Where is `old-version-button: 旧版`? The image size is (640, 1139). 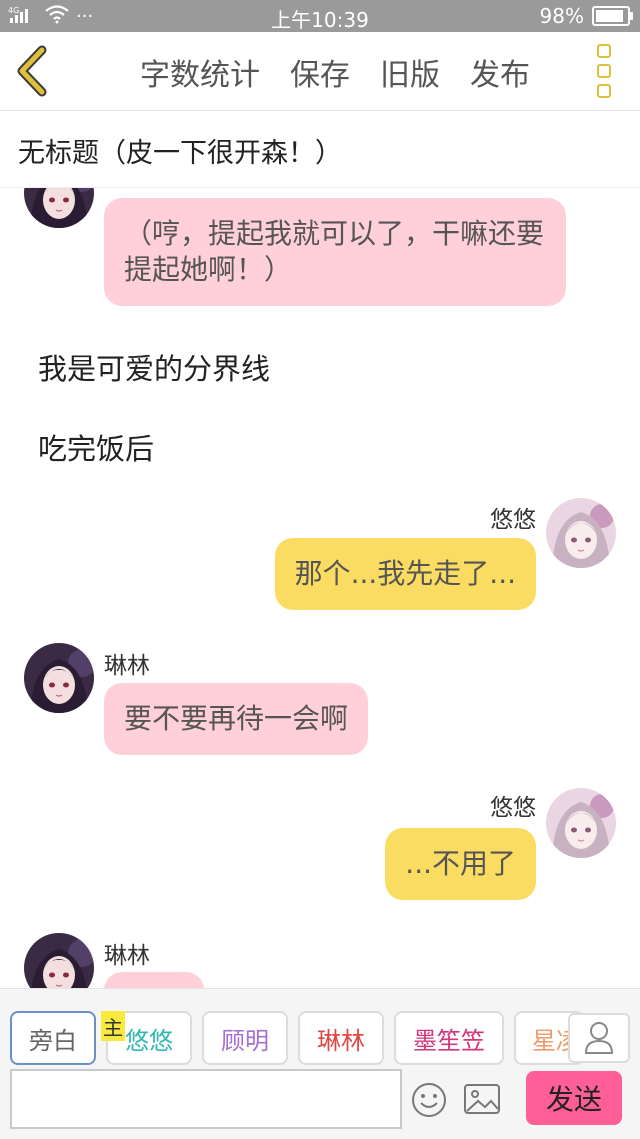 old-version-button: 旧版 is located at coordinates (410, 72).